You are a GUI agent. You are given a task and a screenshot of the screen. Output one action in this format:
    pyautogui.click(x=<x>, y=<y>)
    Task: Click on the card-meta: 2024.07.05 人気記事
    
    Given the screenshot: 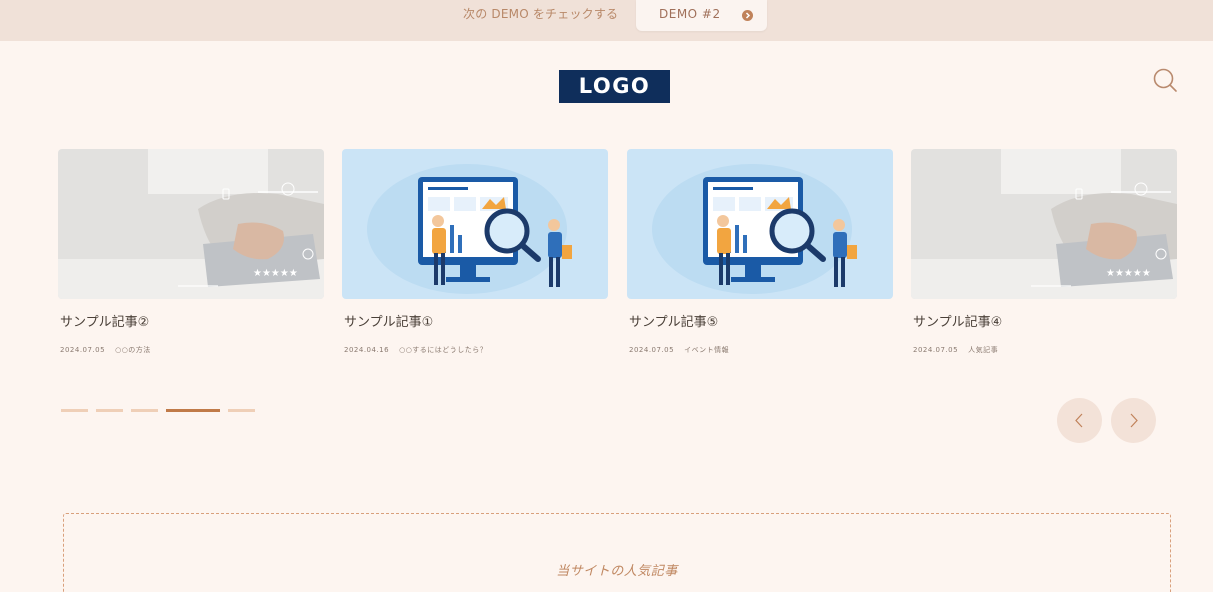 What is the action you would take?
    pyautogui.click(x=955, y=350)
    